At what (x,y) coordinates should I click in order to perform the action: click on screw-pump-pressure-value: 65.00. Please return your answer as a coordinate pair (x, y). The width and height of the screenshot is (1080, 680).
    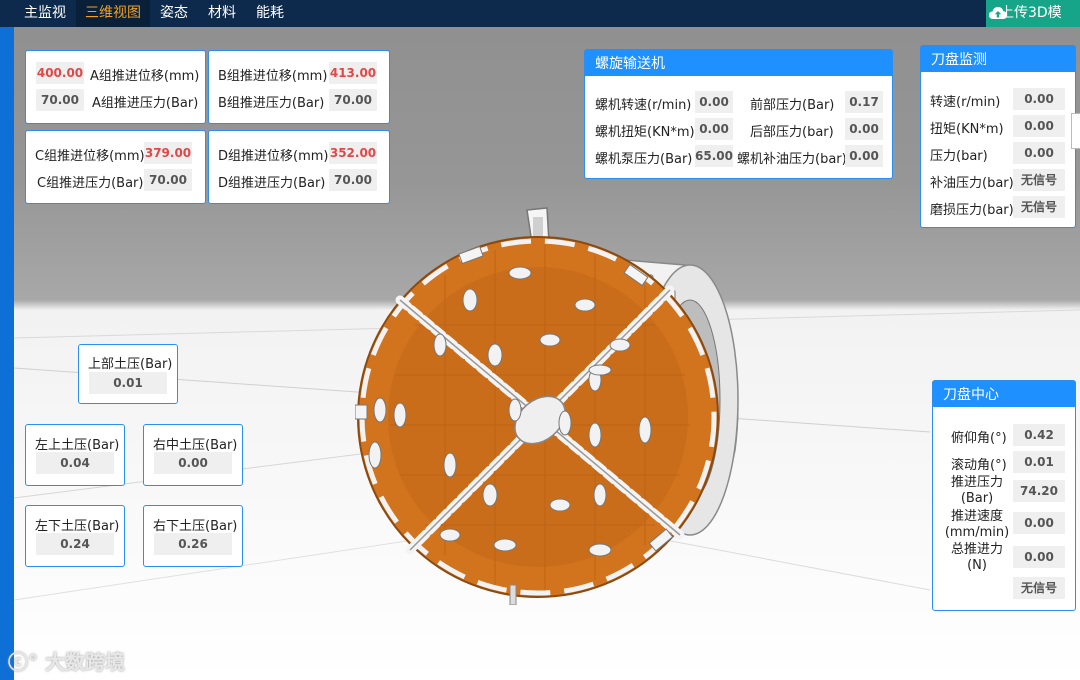
    Looking at the image, I should click on (714, 156).